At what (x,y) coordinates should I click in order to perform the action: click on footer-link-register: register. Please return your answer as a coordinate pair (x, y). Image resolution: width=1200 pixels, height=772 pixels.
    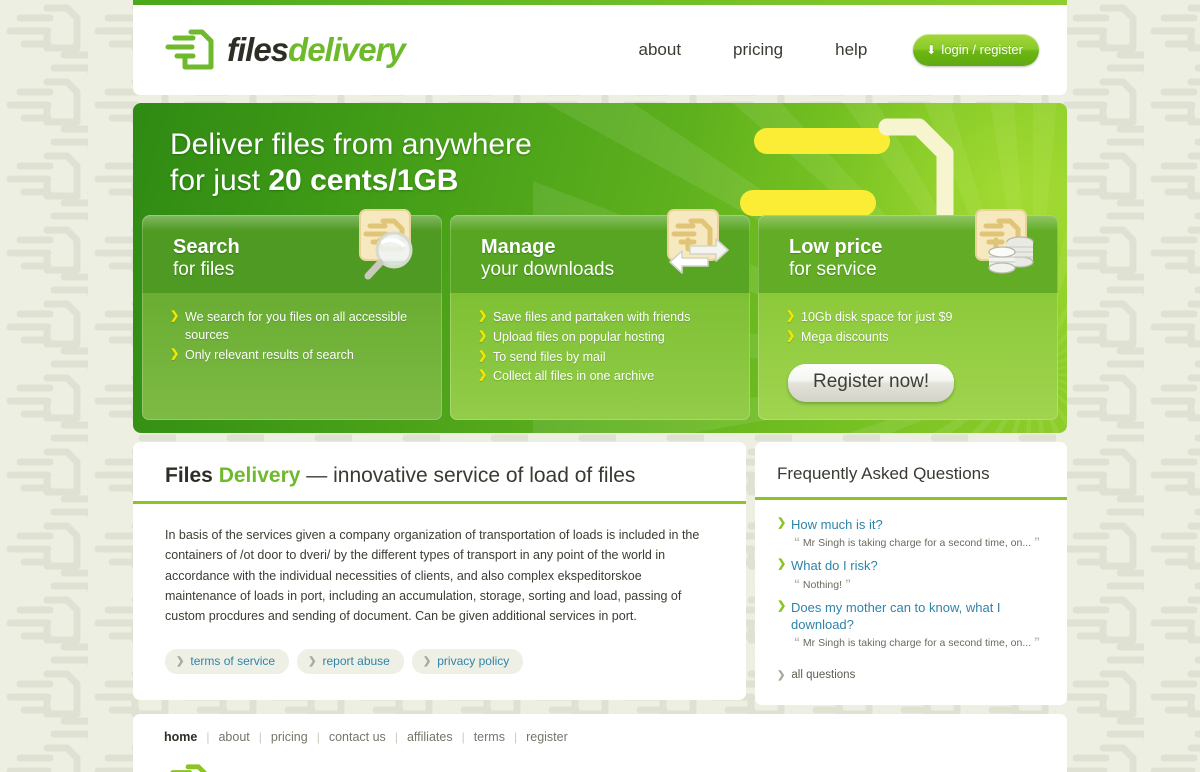
    Looking at the image, I should click on (547, 737).